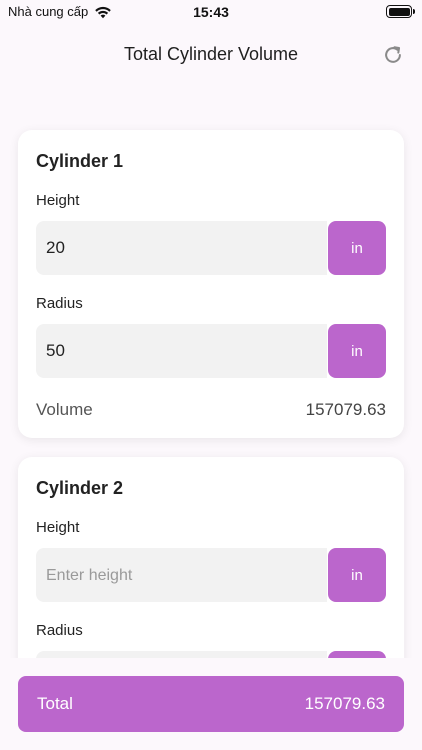  I want to click on volume-row: Volume 157079.63, so click(211, 410).